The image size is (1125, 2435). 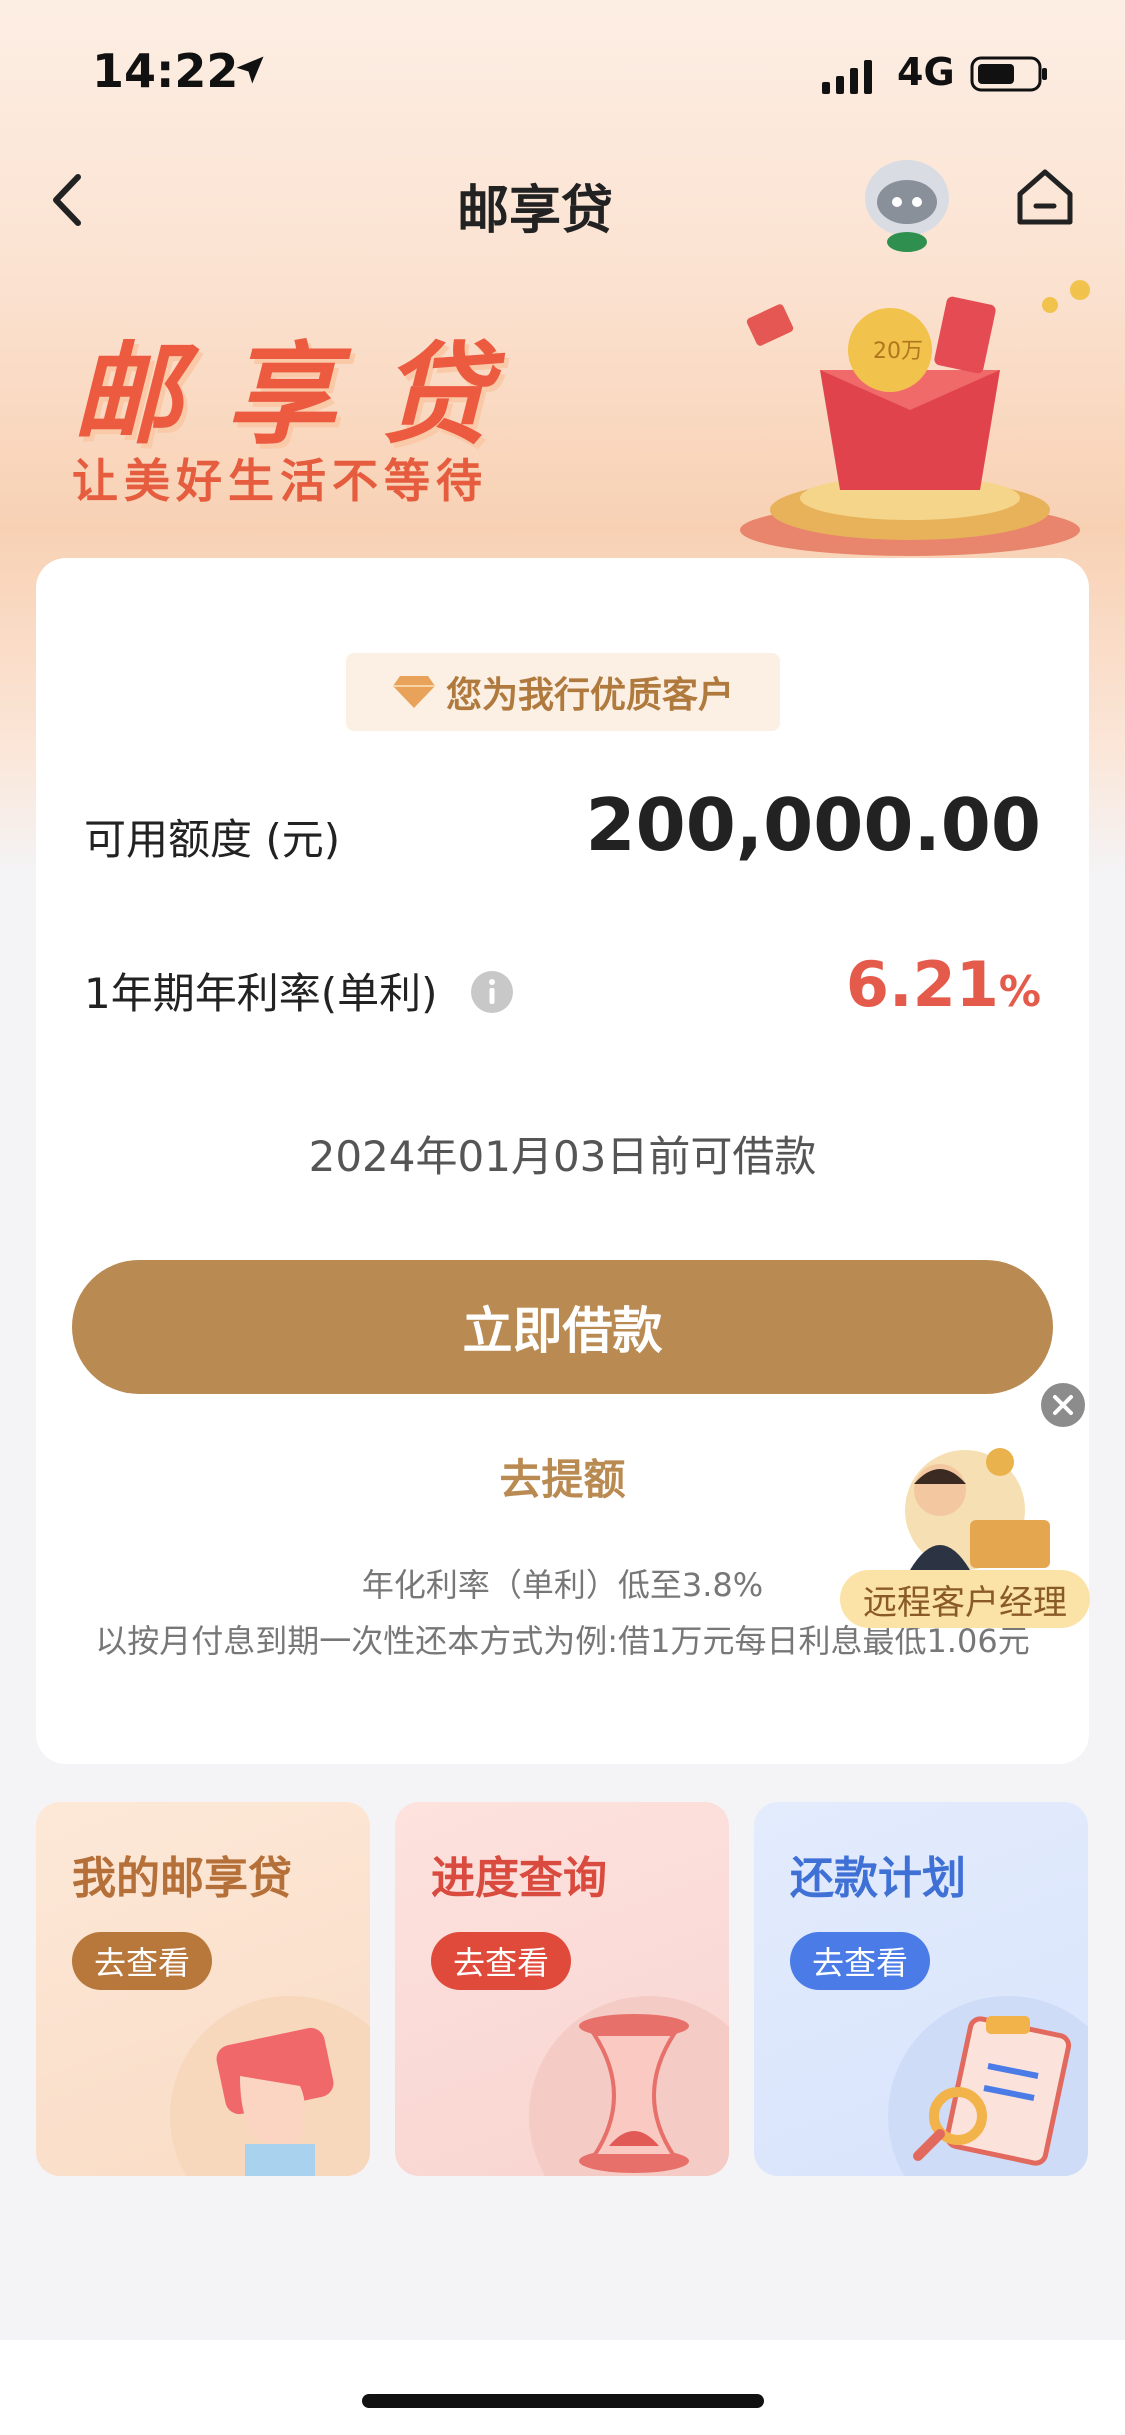 I want to click on vip-badge: 您为我行优质客户, so click(x=563, y=692).